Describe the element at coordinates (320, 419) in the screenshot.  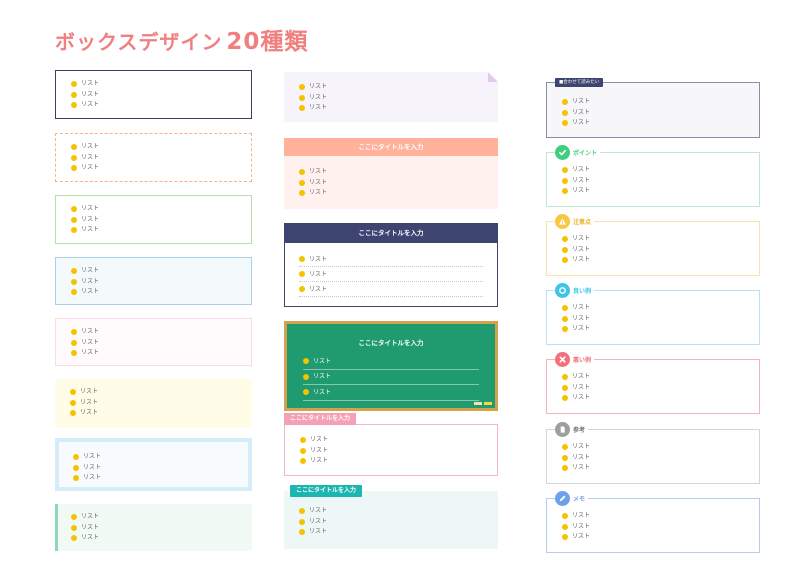
I see `box-title-tab: ここにタイトルを入力` at that location.